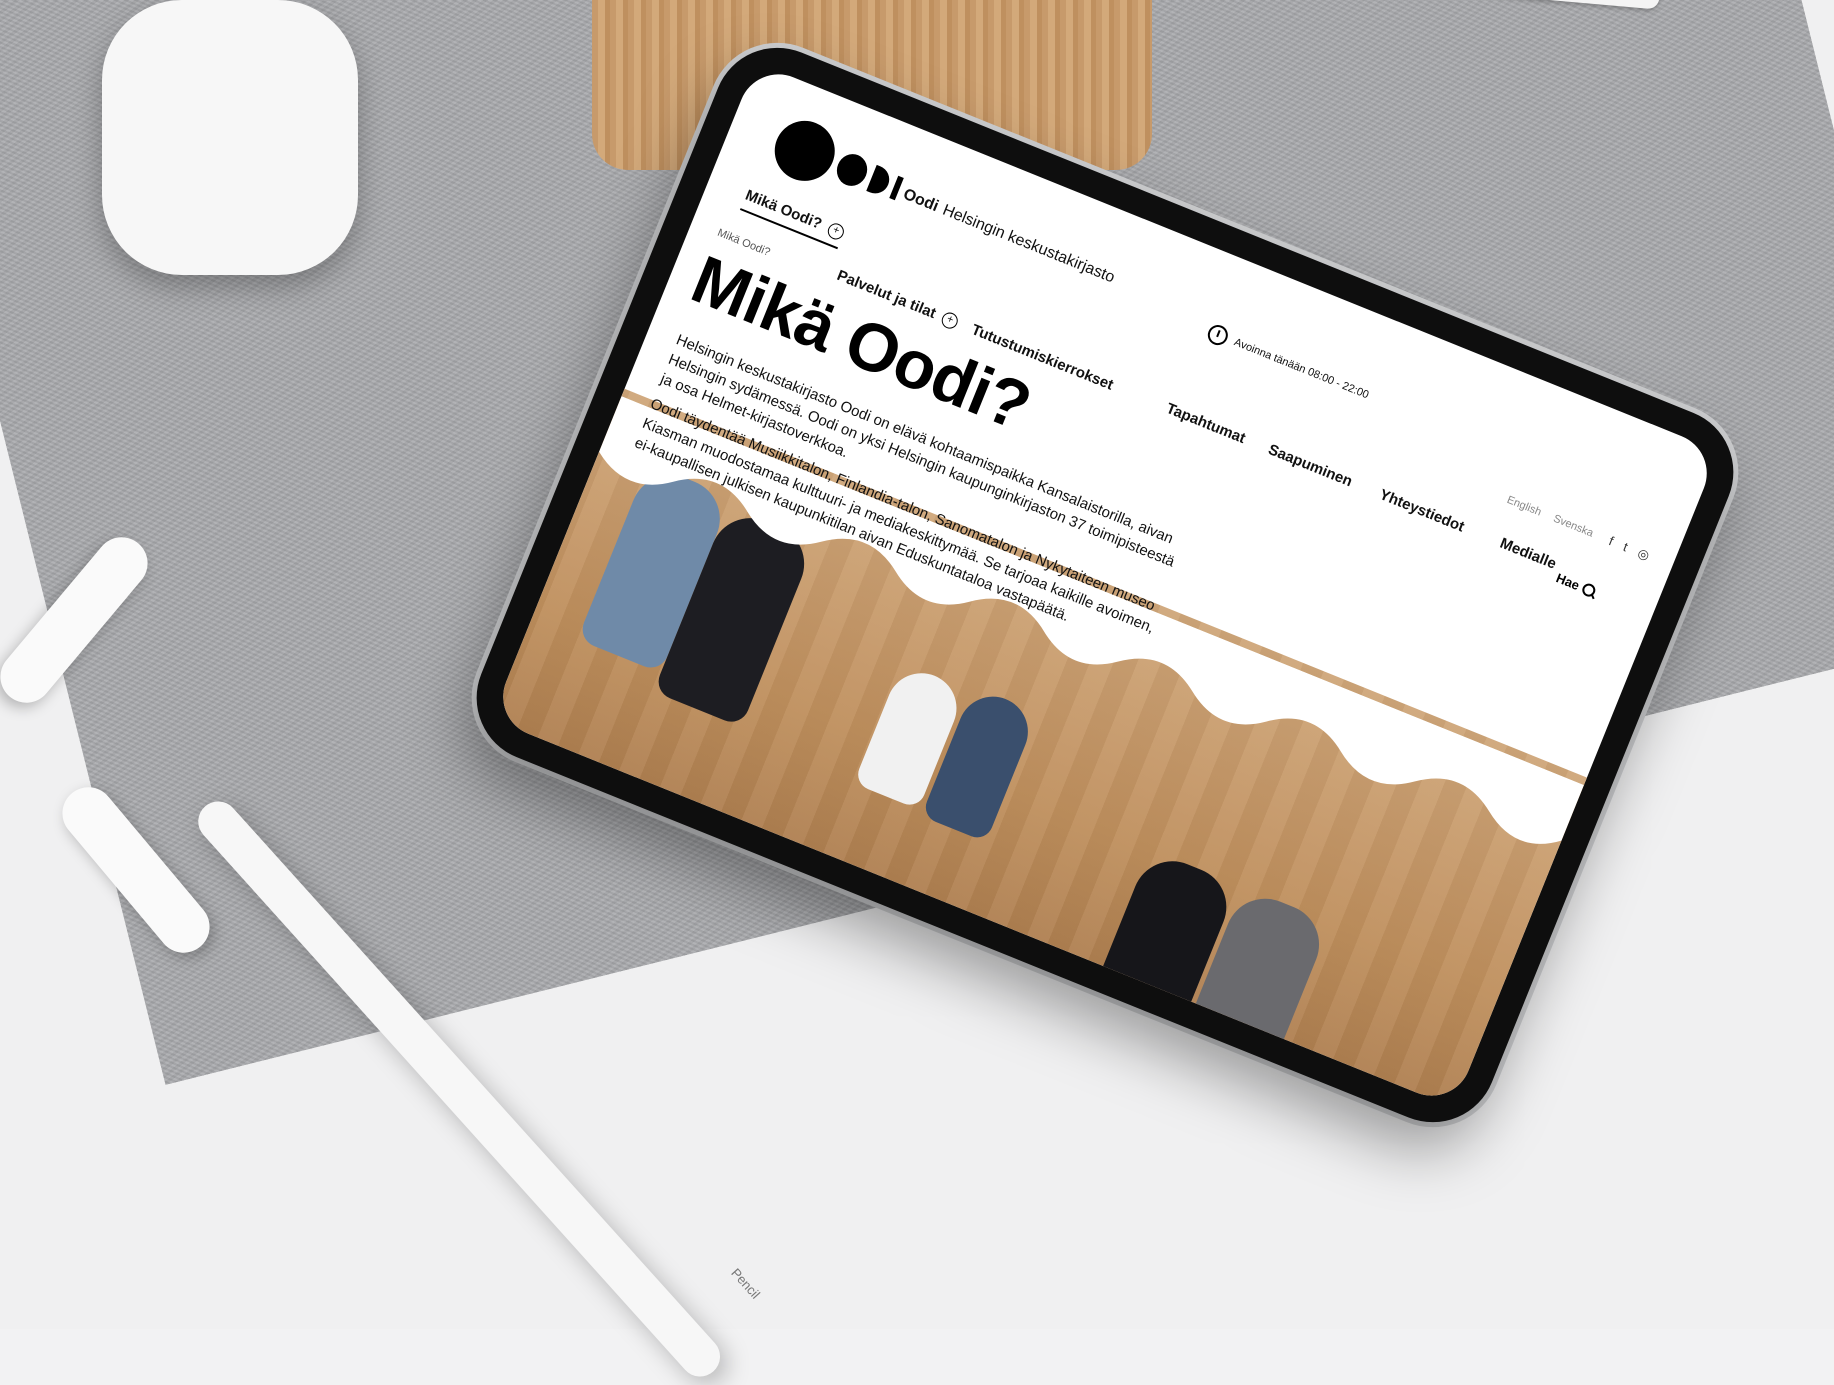 This screenshot has height=1385, width=1834. I want to click on airpods-case, so click(230, 137).